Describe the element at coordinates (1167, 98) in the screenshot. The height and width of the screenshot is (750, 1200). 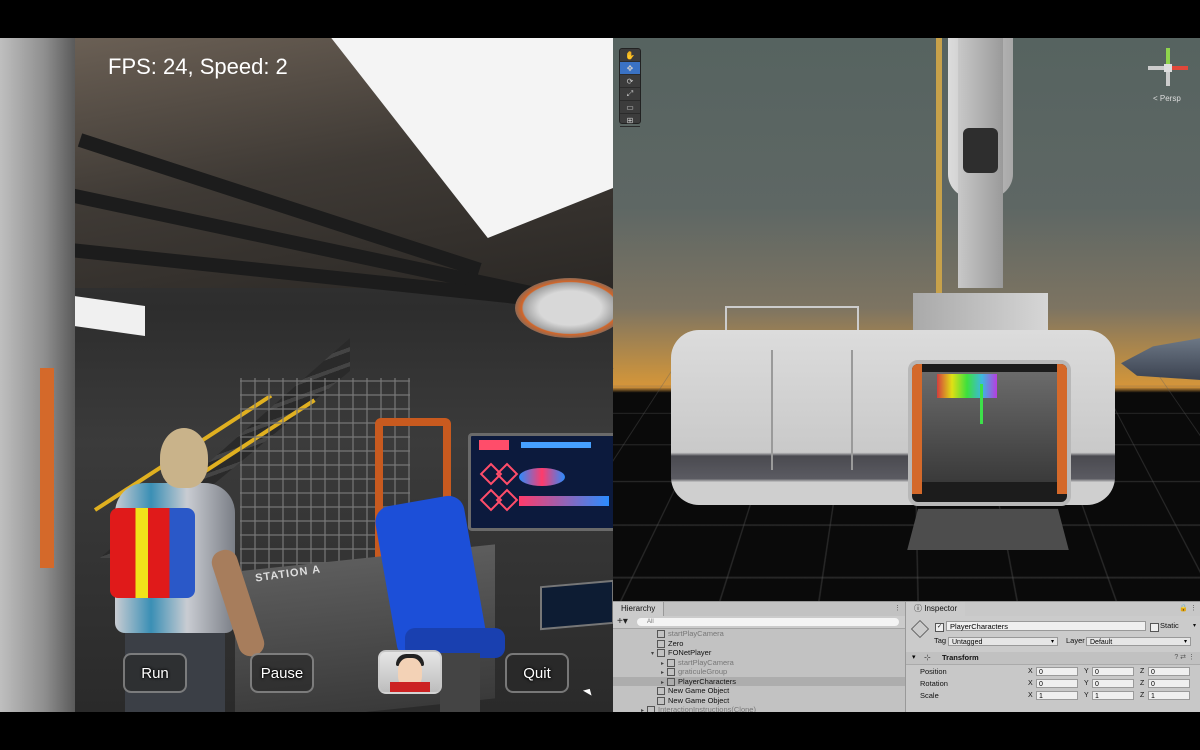
I see `projection-toggle: < Persp` at that location.